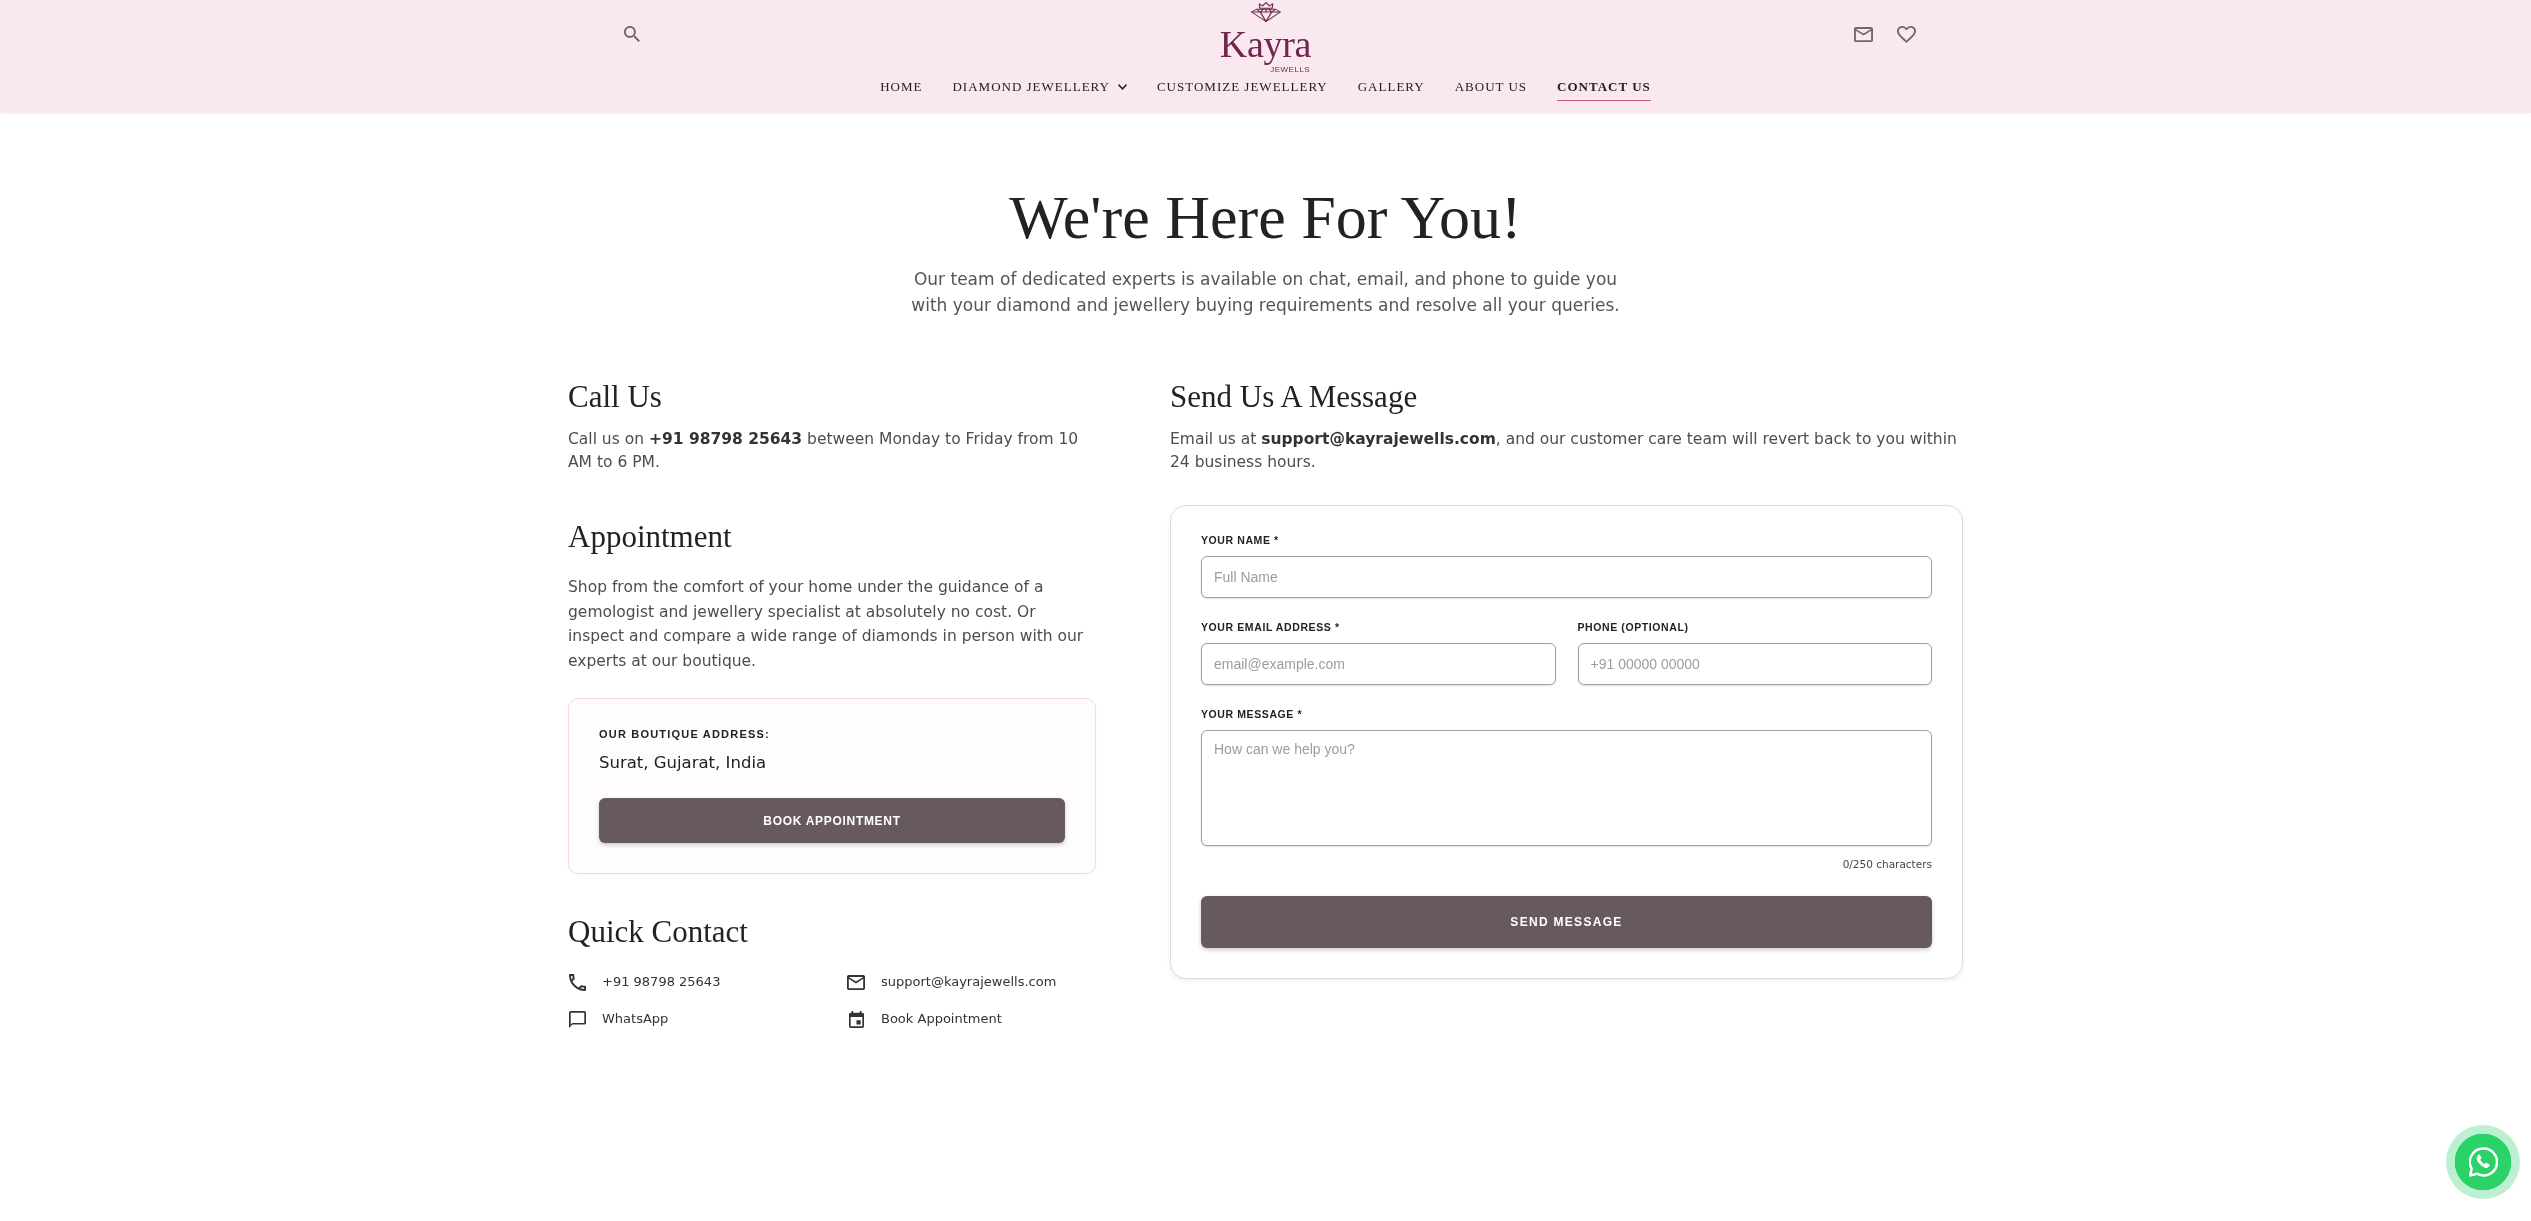 The image size is (2531, 1221). I want to click on intro-text: Our team of dedicated experts is available on chat, email, and phone to guide you with your diamond and jewellery buying requirements and resolve all your queries., so click(1265, 292).